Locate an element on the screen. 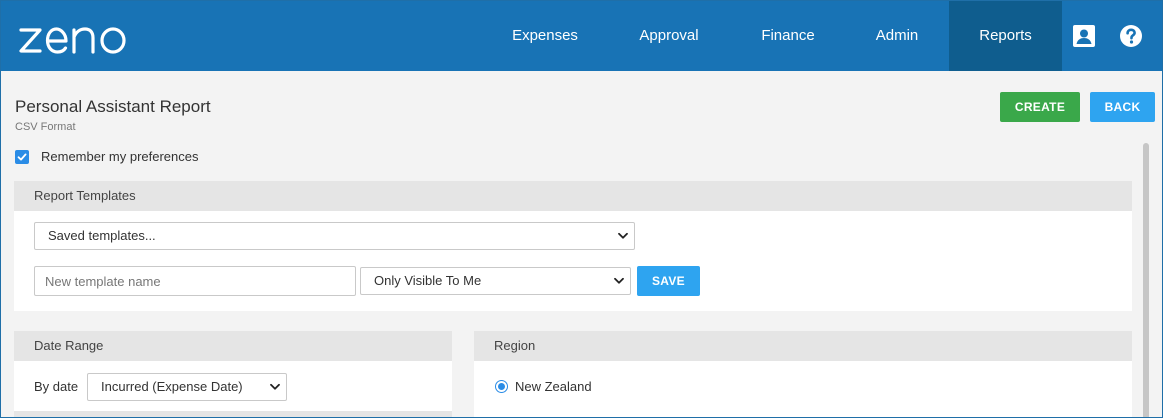 The height and width of the screenshot is (418, 1163). help-icon is located at coordinates (1131, 36).